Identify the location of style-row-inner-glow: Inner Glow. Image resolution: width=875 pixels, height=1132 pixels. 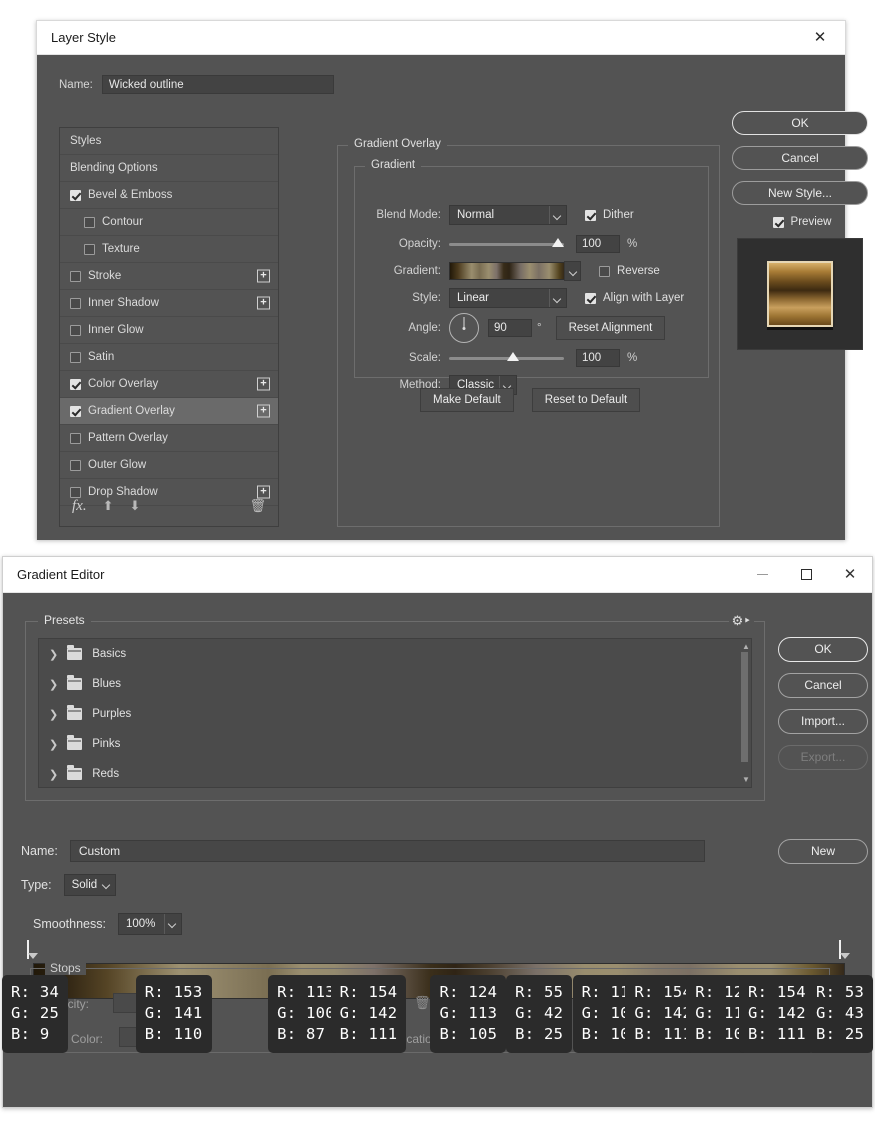
(169, 330).